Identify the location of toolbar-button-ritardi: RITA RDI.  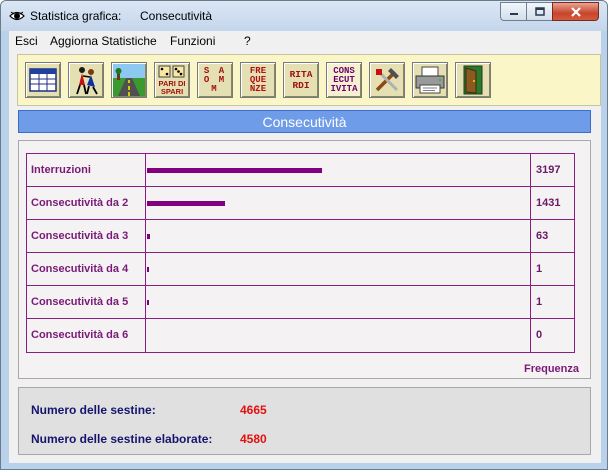
(301, 80).